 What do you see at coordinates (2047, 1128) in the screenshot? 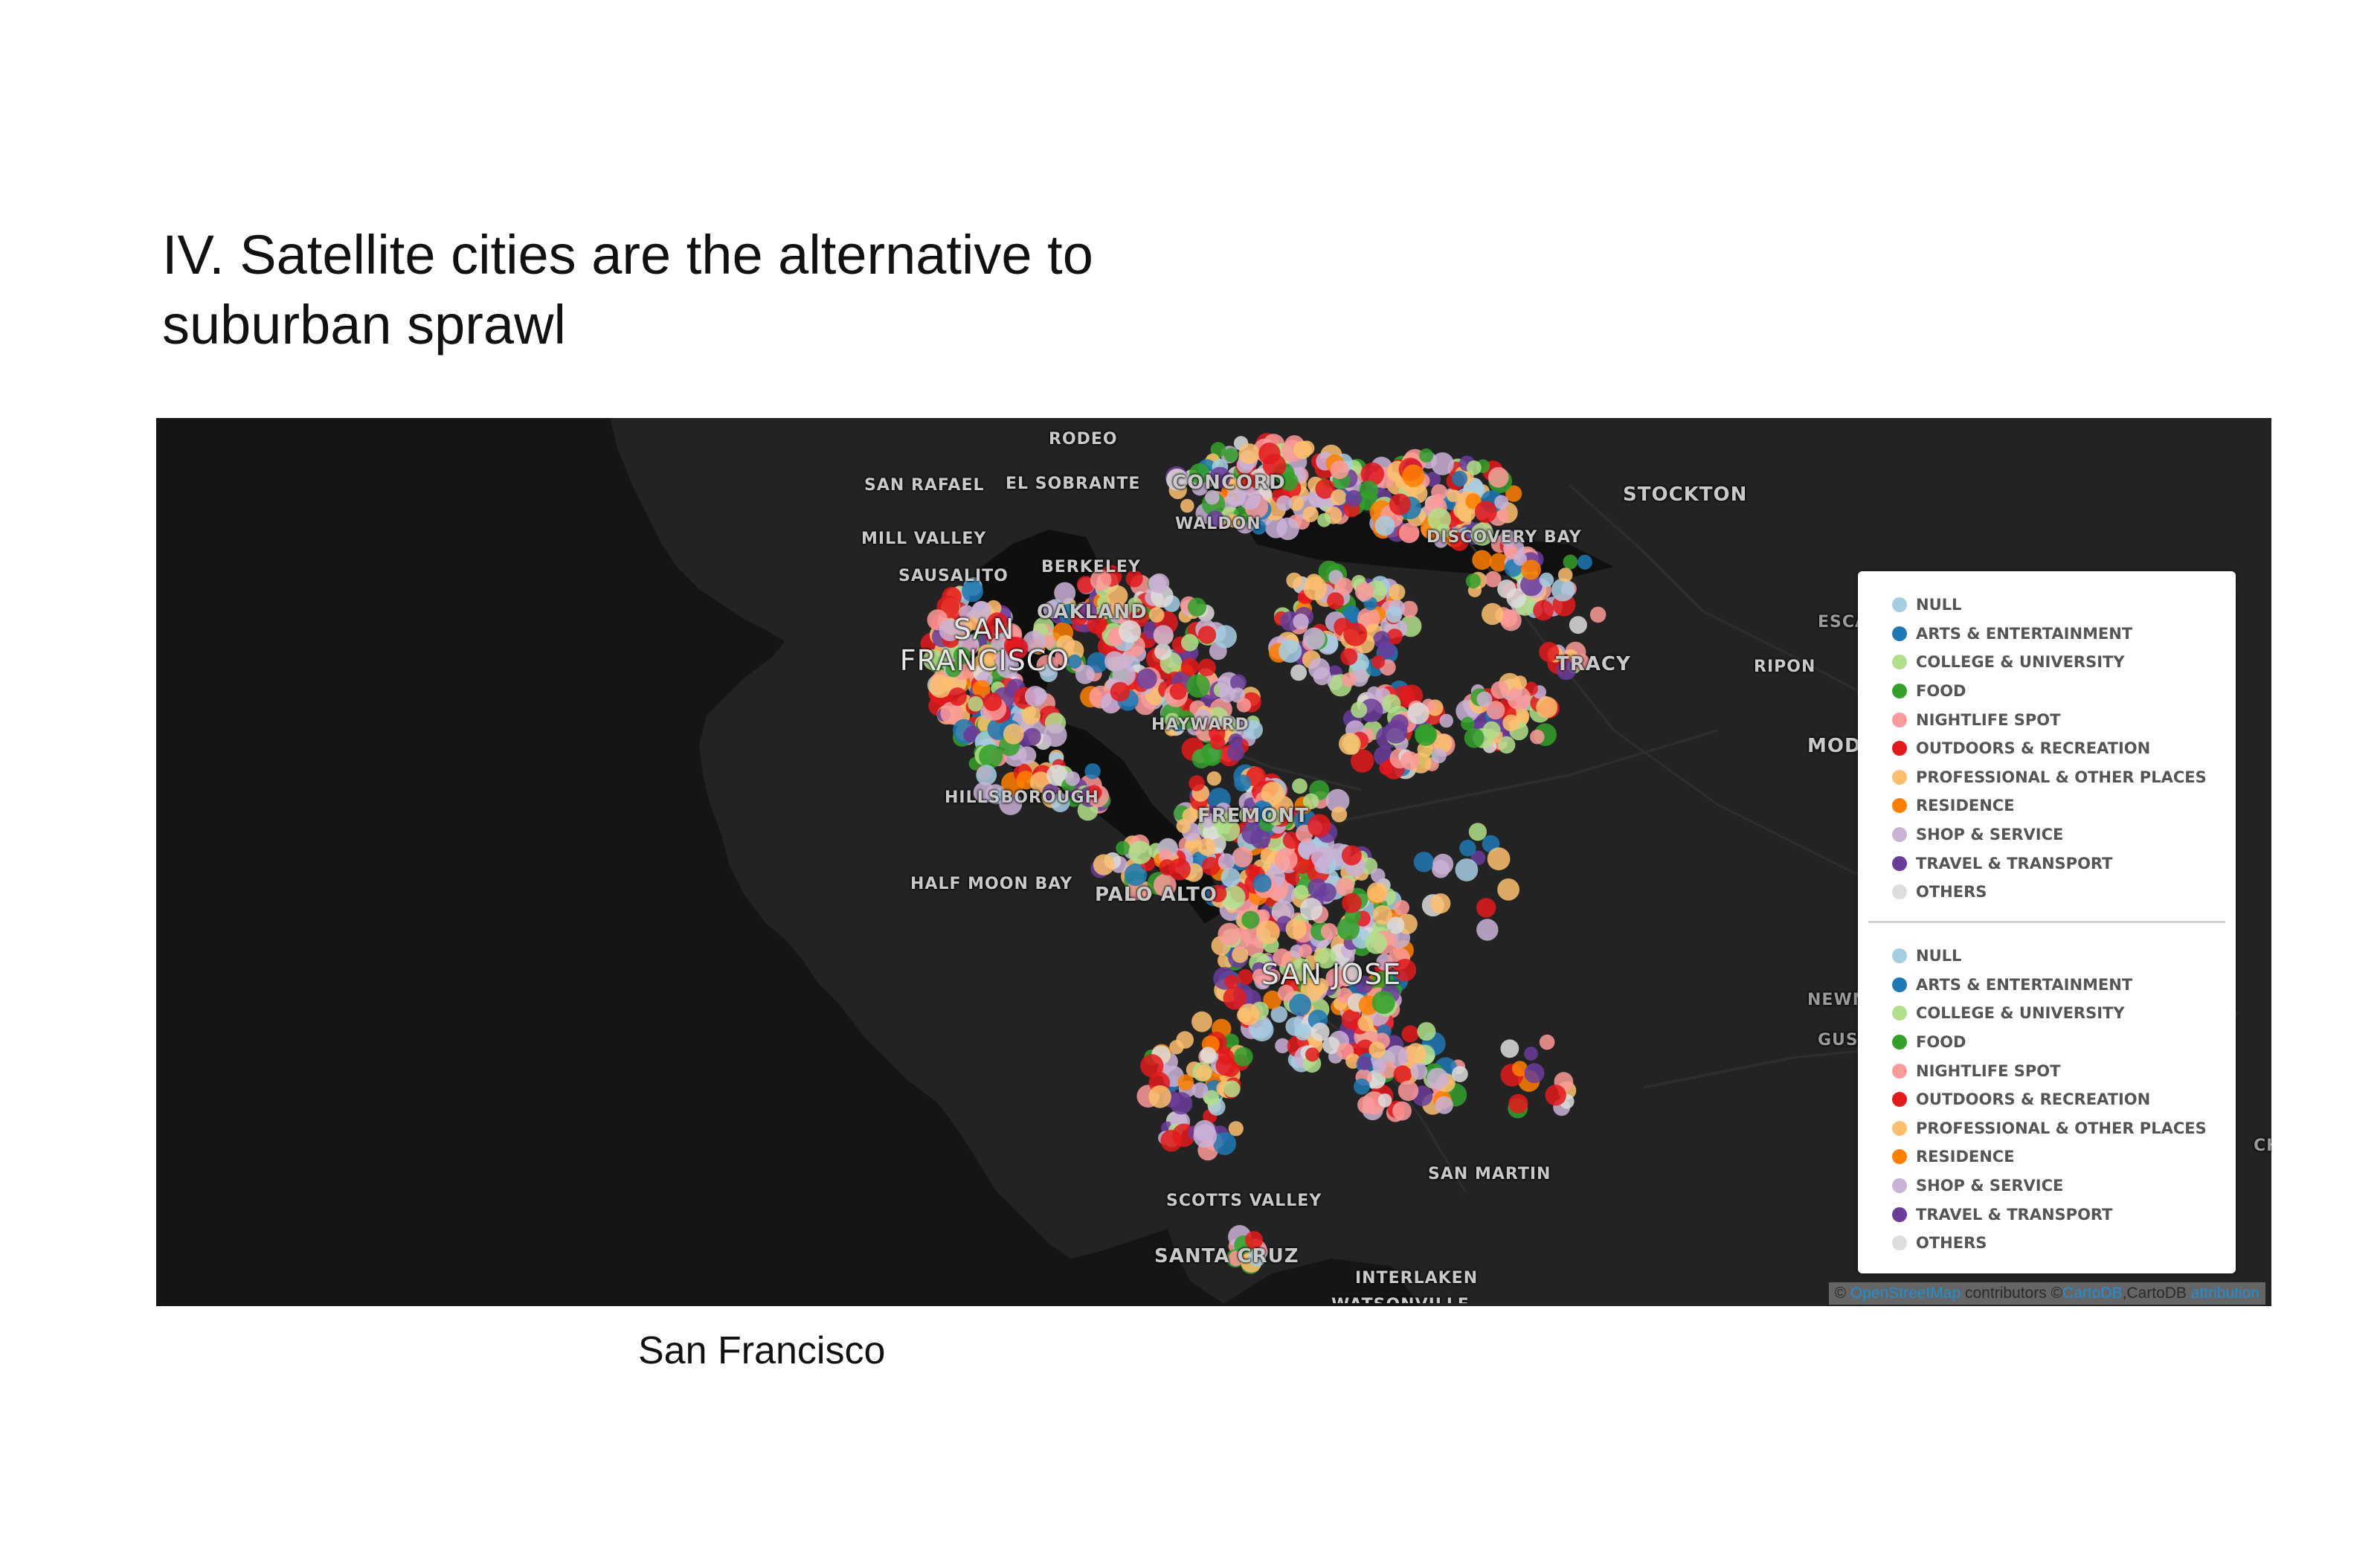
I see `legend-item: PROFESSIONAL & OTHER PLACES` at bounding box center [2047, 1128].